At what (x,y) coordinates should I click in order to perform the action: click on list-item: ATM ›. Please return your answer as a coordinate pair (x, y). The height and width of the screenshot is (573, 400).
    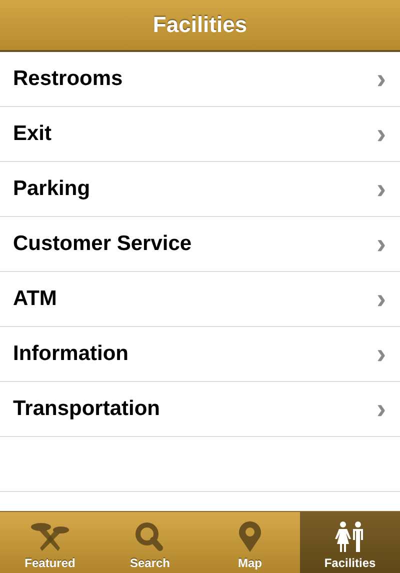
    Looking at the image, I should click on (200, 299).